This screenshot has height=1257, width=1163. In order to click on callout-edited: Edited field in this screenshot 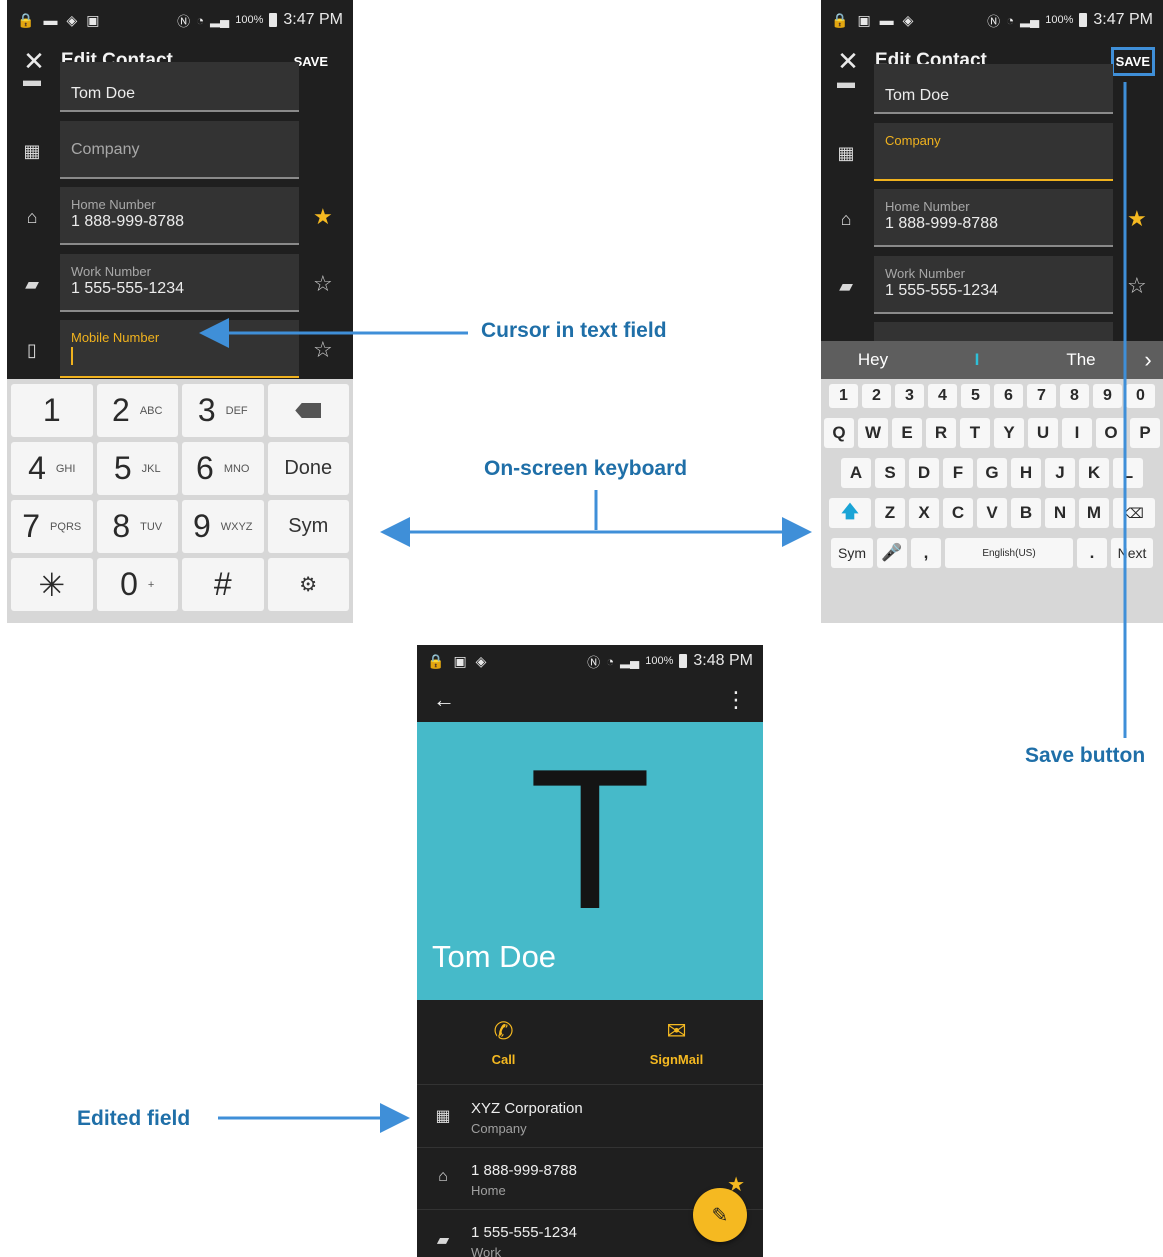, I will do `click(134, 1118)`.